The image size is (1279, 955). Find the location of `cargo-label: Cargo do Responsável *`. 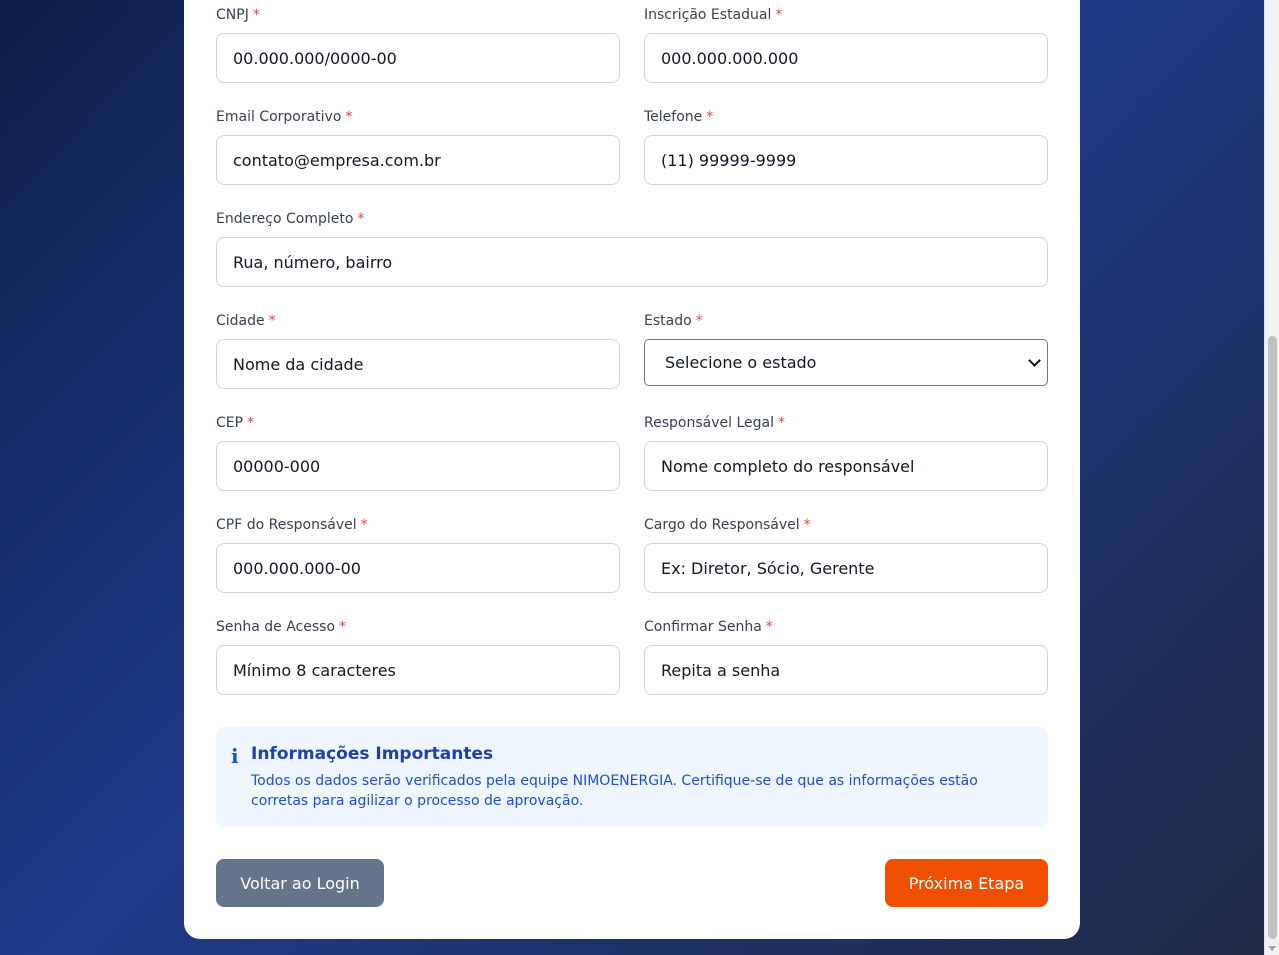

cargo-label: Cargo do Responsável * is located at coordinates (727, 525).